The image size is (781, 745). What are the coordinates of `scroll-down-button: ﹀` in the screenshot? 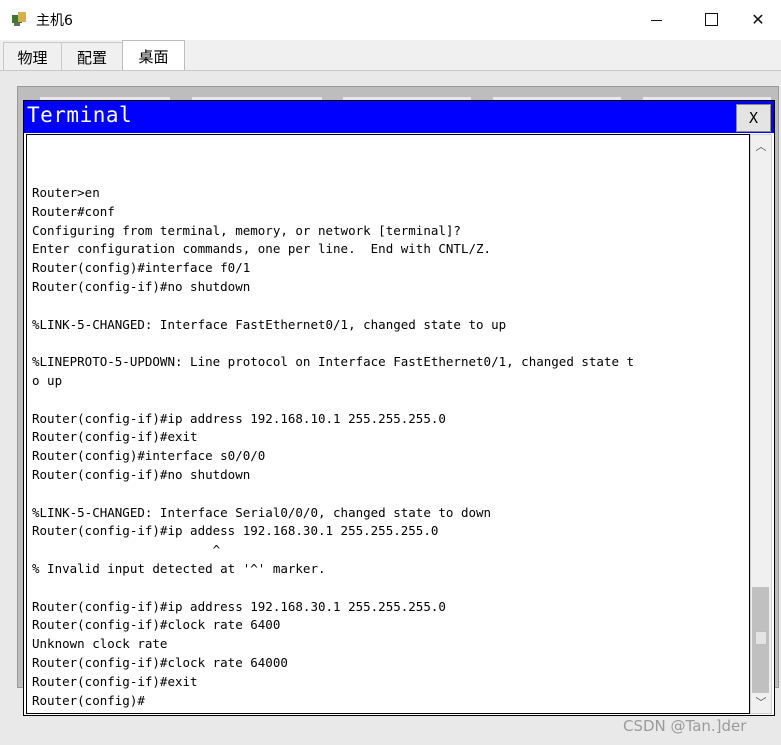 It's located at (761, 702).